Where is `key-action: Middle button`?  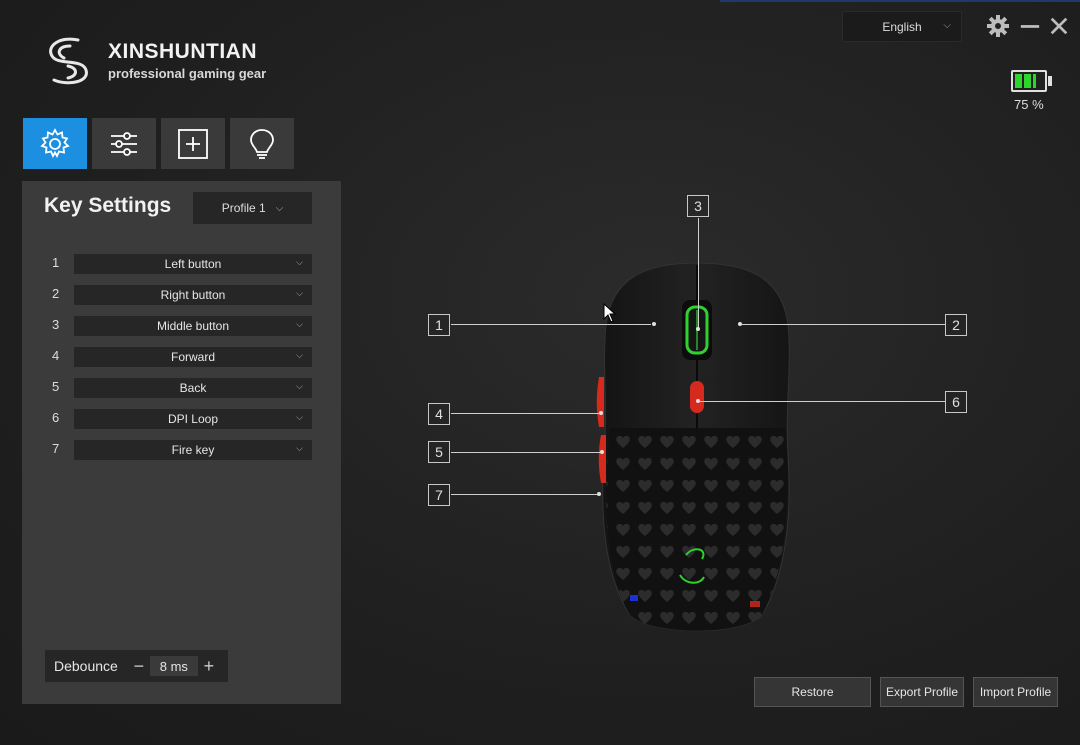 key-action: Middle button is located at coordinates (193, 326).